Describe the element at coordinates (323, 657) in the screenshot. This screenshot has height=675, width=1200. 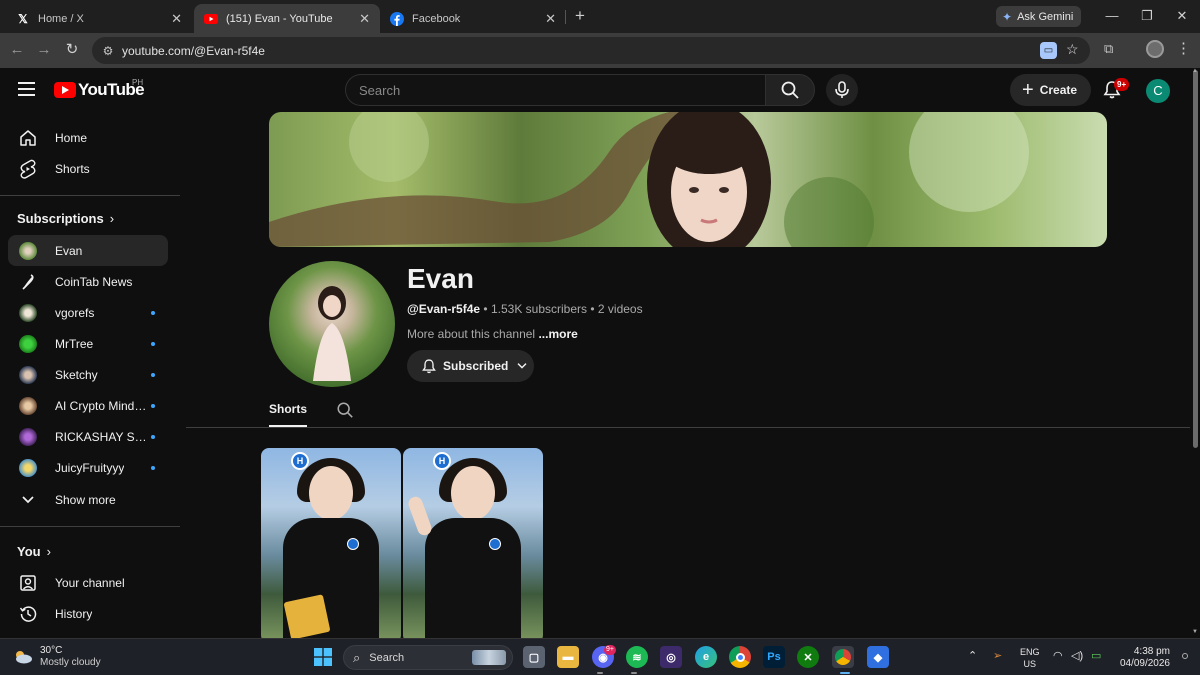
I see `windows-start-icon` at that location.